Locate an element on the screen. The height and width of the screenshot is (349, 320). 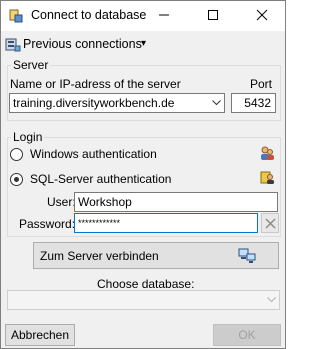
user-value: Workshop is located at coordinates (105, 202).